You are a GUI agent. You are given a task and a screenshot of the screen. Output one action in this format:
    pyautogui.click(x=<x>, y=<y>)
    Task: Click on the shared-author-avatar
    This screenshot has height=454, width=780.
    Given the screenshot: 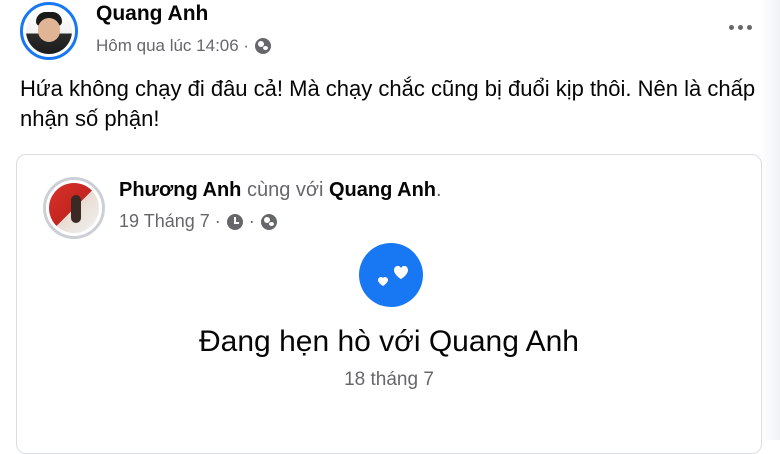 What is the action you would take?
    pyautogui.click(x=74, y=208)
    